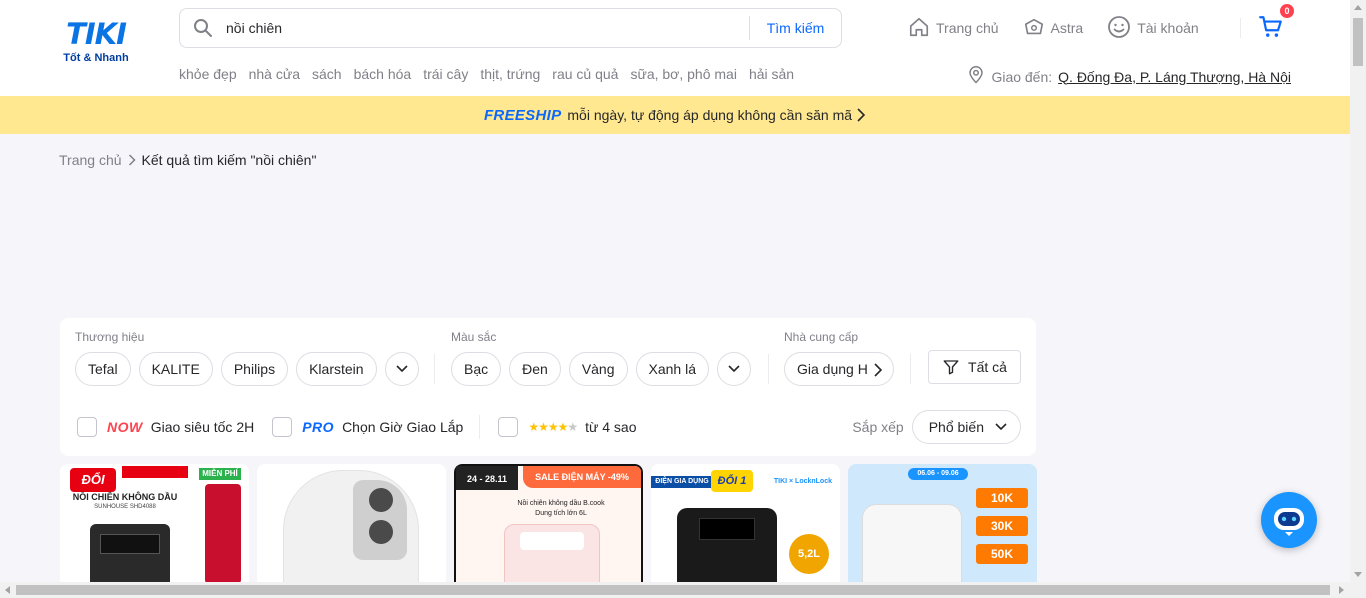  Describe the element at coordinates (966, 427) in the screenshot. I see `sort-select: Phổ biến` at that location.